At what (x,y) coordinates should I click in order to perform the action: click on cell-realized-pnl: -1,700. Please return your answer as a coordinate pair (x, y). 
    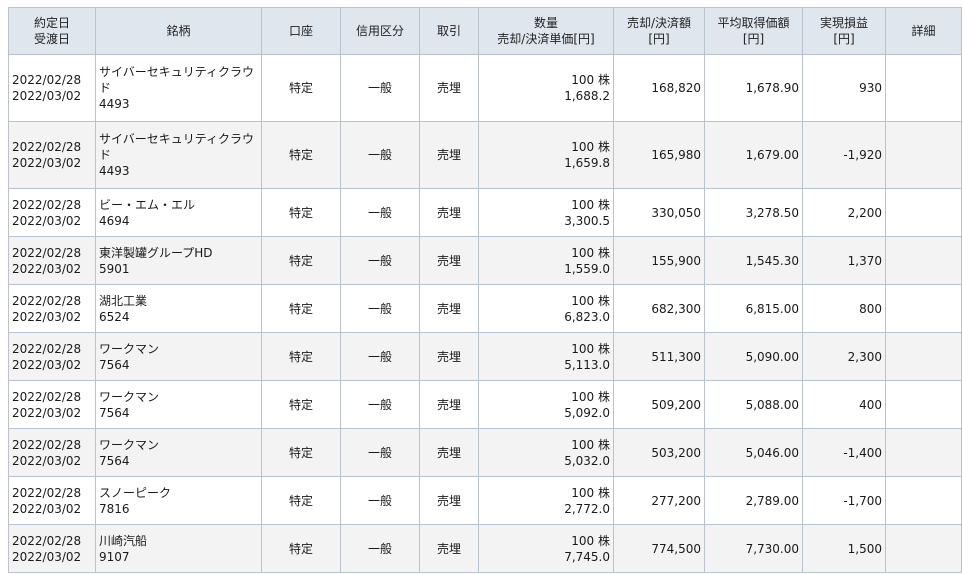
    Looking at the image, I should click on (844, 500).